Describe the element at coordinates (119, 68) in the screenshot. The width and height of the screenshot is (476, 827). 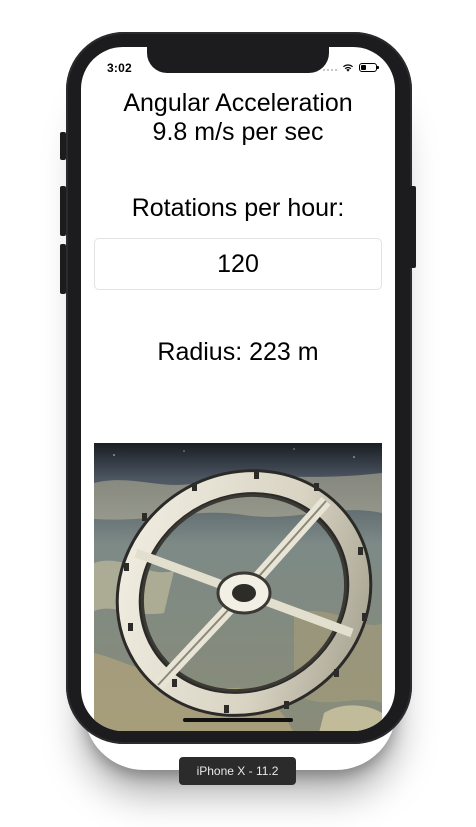
I see `status-time: 3:02` at that location.